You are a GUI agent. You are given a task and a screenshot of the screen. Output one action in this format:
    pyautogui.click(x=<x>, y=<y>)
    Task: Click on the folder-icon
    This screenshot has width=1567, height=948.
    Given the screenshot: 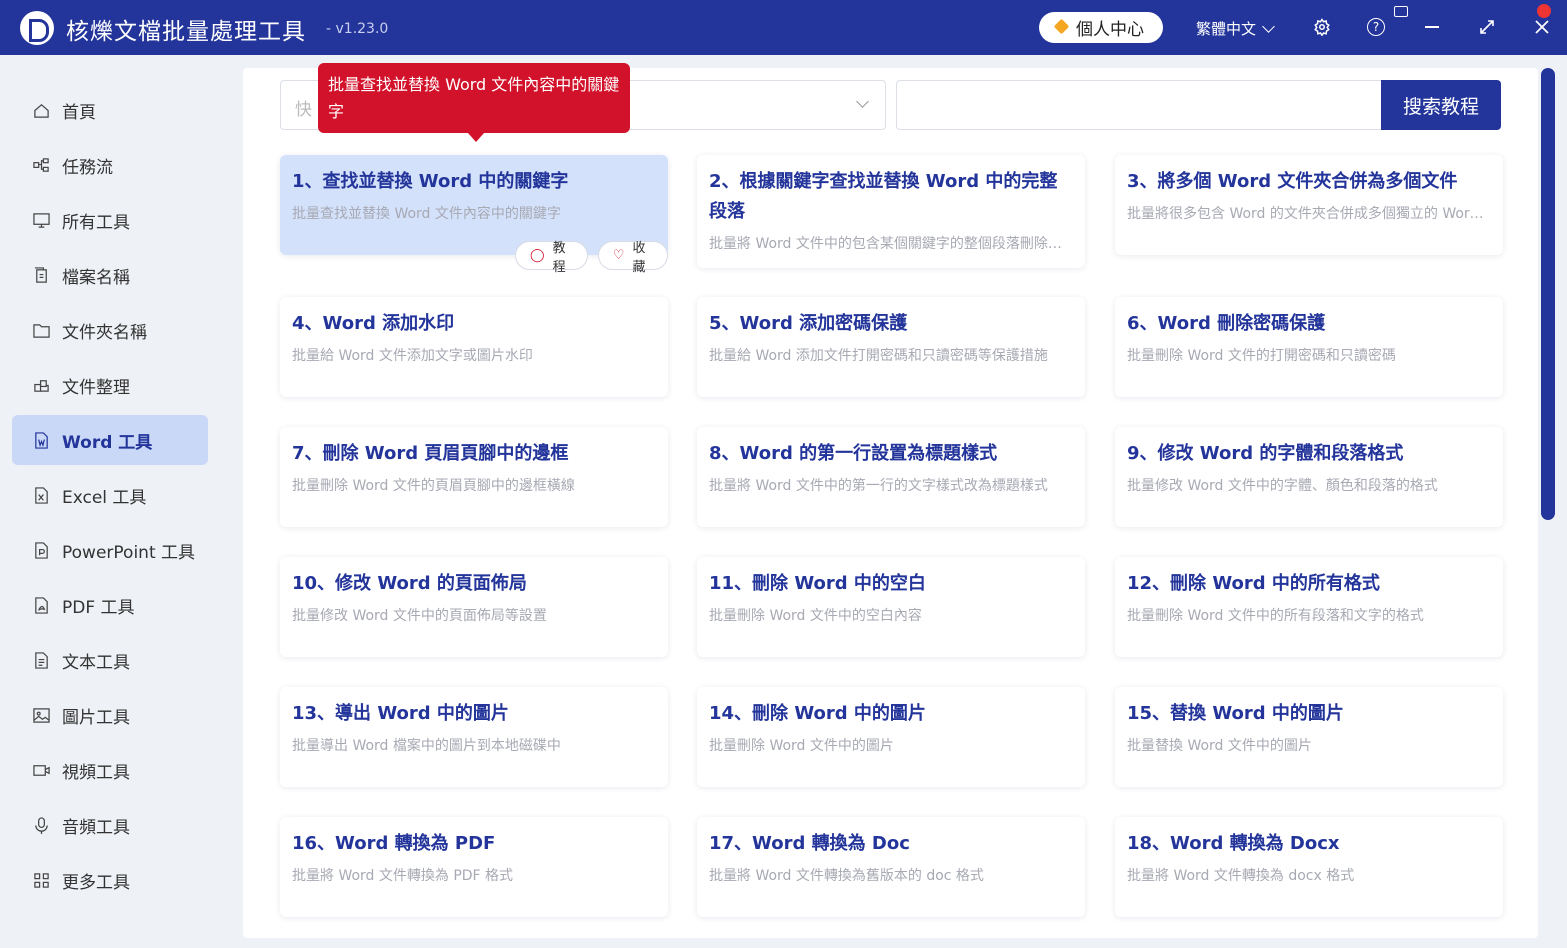 What is the action you would take?
    pyautogui.click(x=41, y=330)
    